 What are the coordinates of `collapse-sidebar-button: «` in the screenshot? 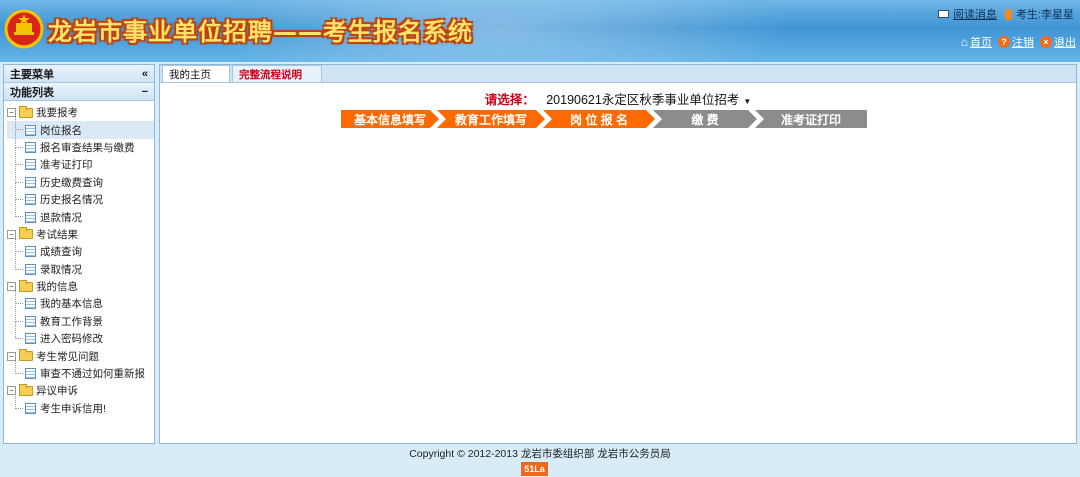 It's located at (145, 74).